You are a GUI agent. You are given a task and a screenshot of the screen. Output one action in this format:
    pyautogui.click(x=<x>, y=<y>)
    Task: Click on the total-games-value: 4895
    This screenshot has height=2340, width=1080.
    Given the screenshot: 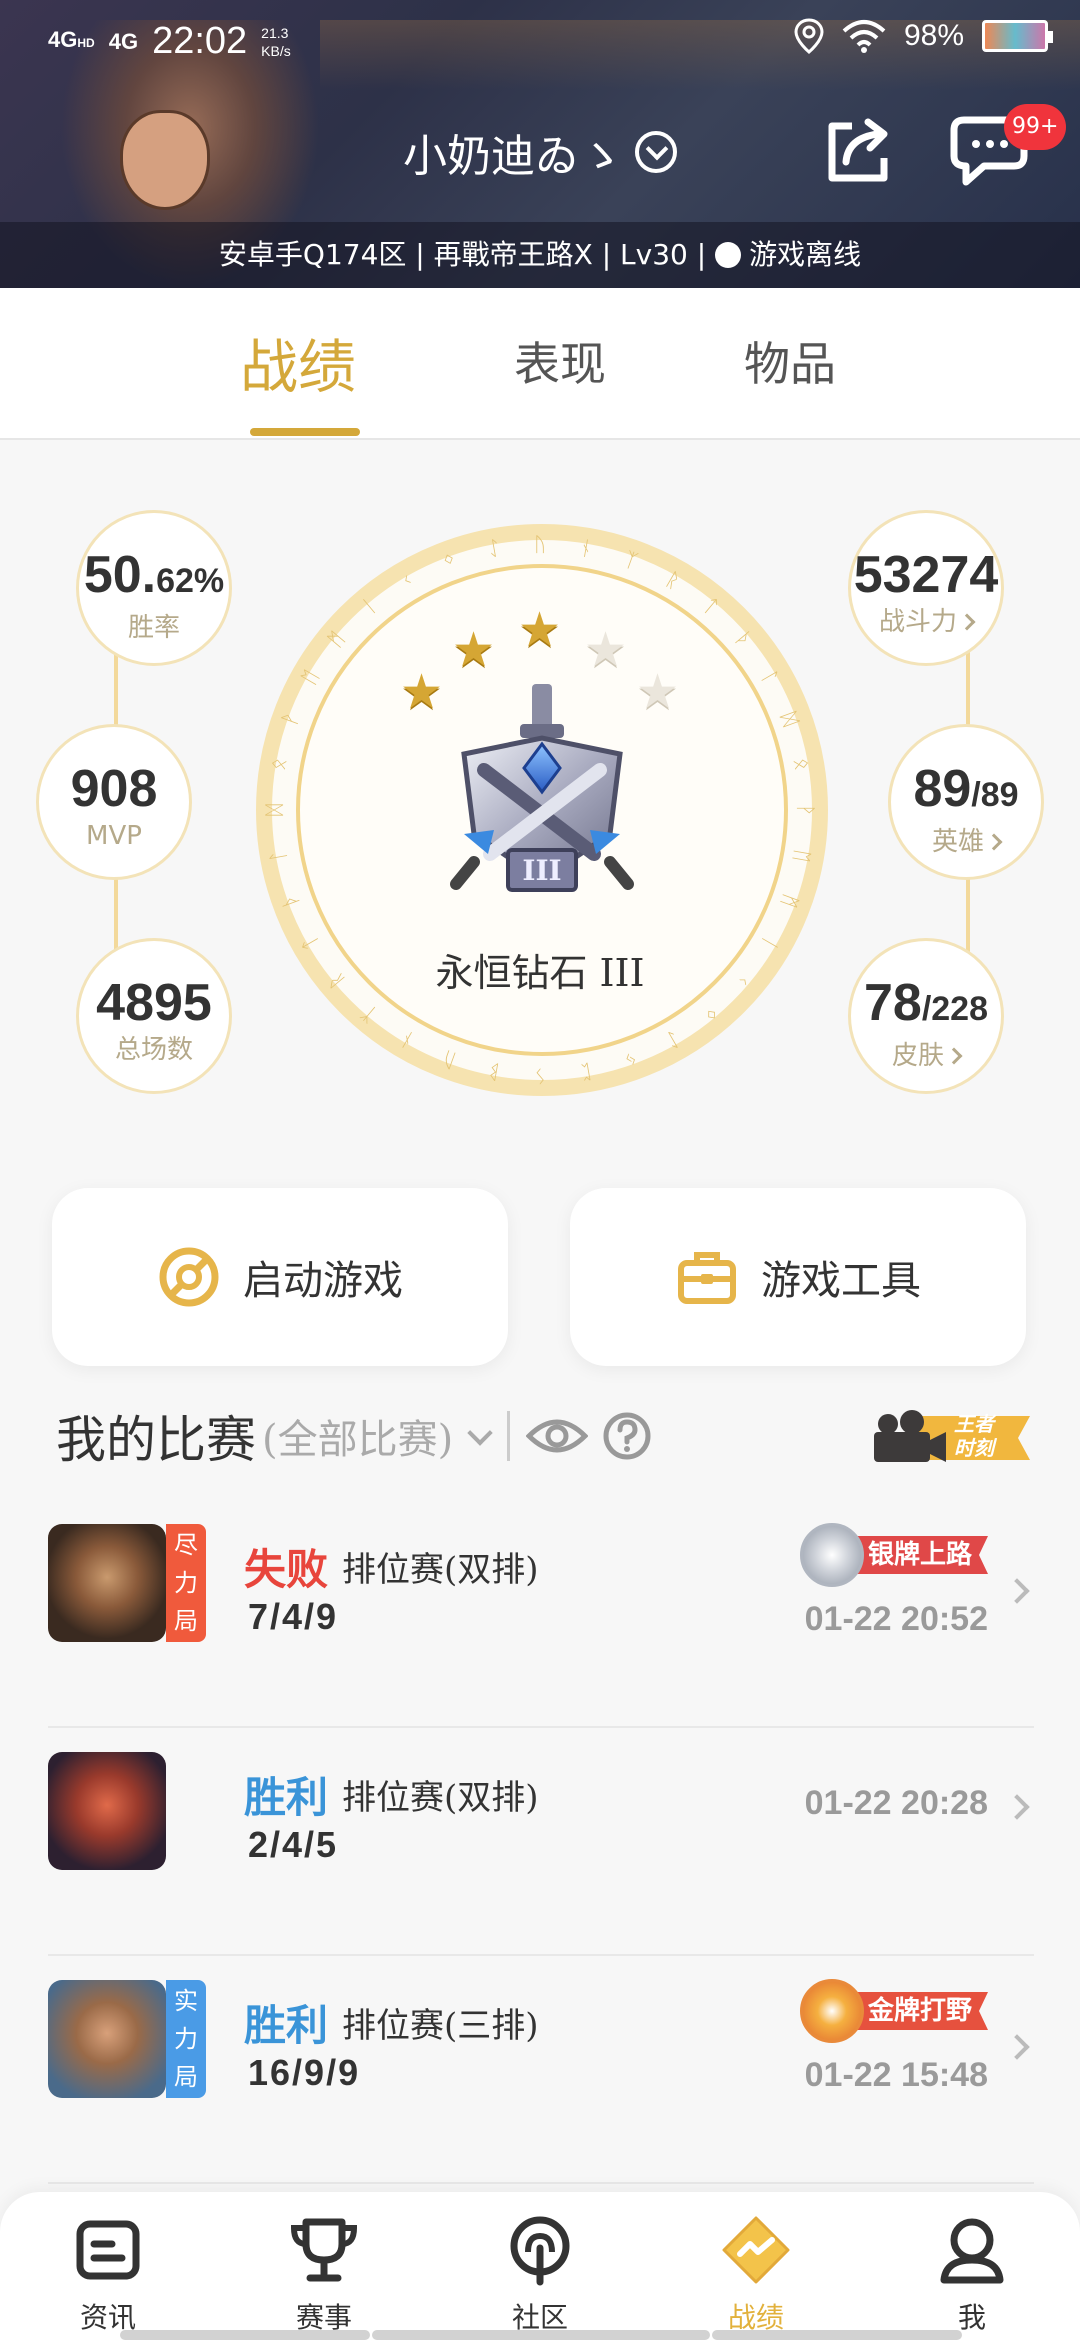 What is the action you would take?
    pyautogui.click(x=154, y=1003)
    